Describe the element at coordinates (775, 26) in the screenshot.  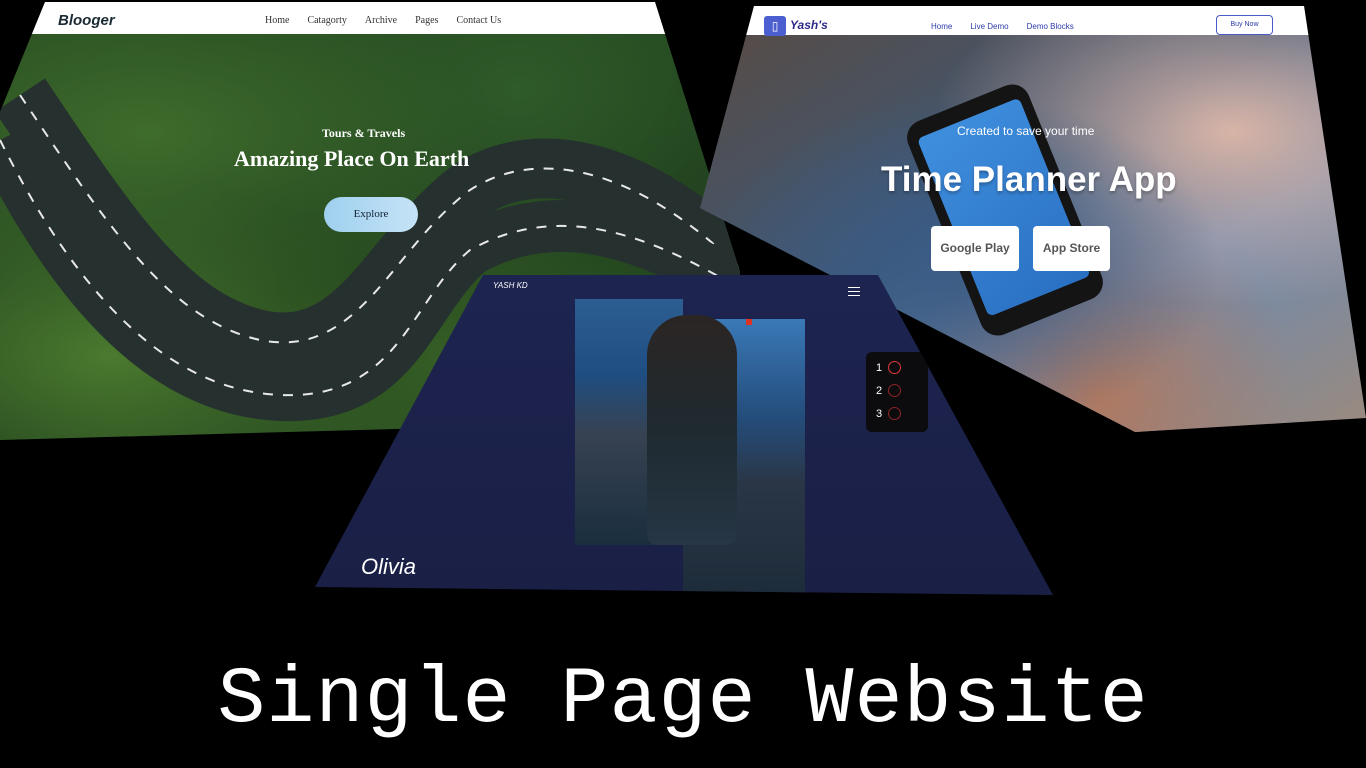
I see `phone-icon: ▯` at that location.